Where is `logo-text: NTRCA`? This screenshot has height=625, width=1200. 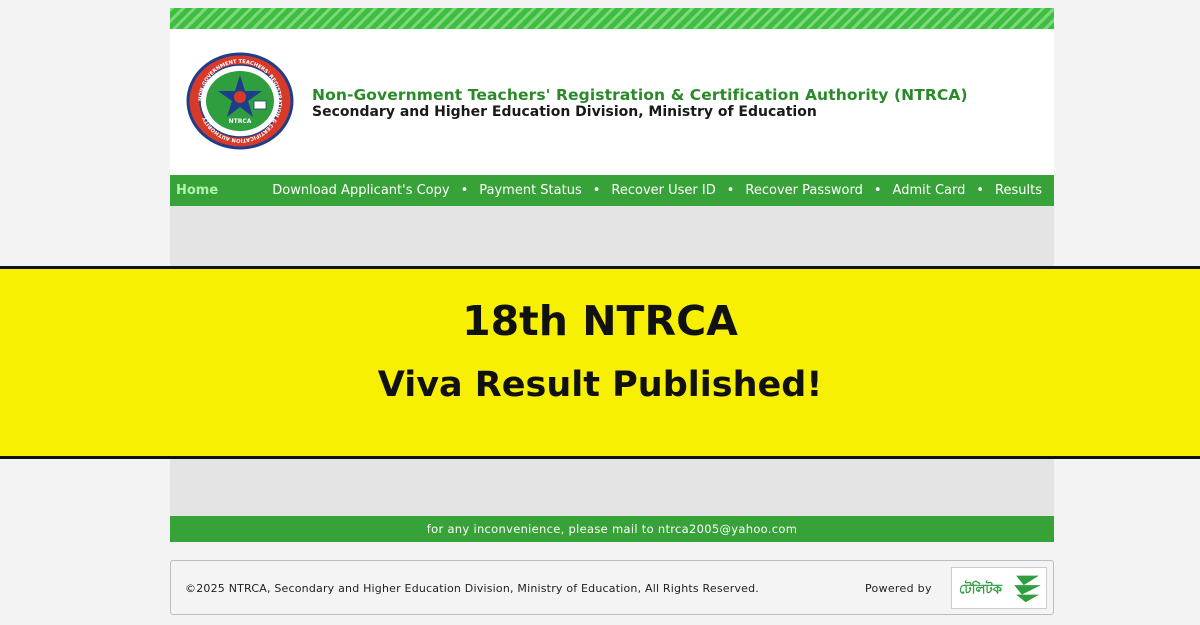
logo-text: NTRCA is located at coordinates (240, 121).